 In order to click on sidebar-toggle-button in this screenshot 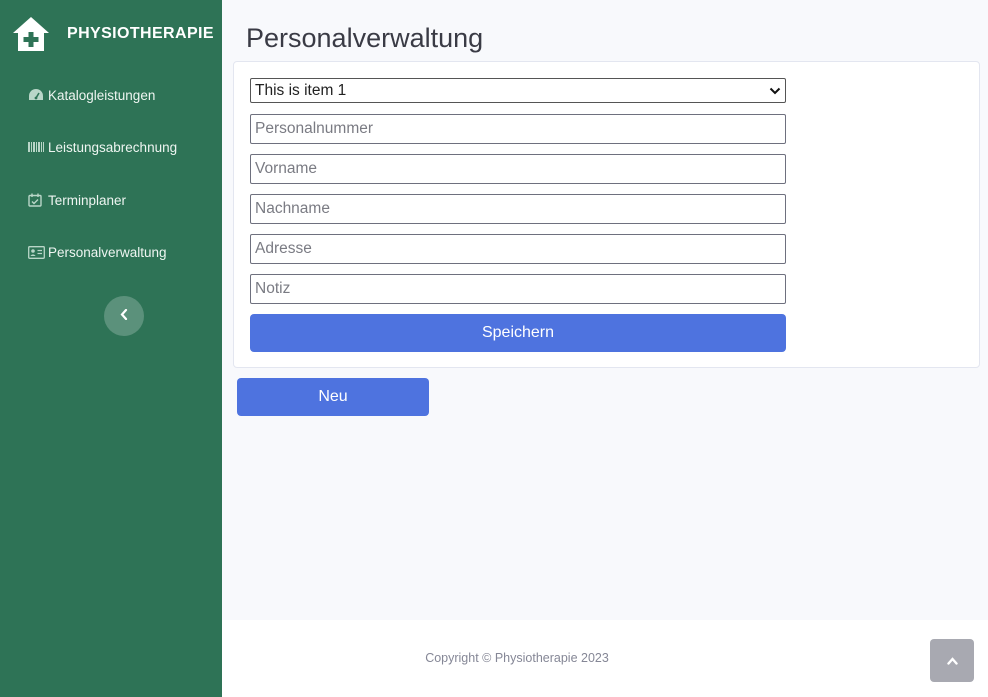, I will do `click(124, 316)`.